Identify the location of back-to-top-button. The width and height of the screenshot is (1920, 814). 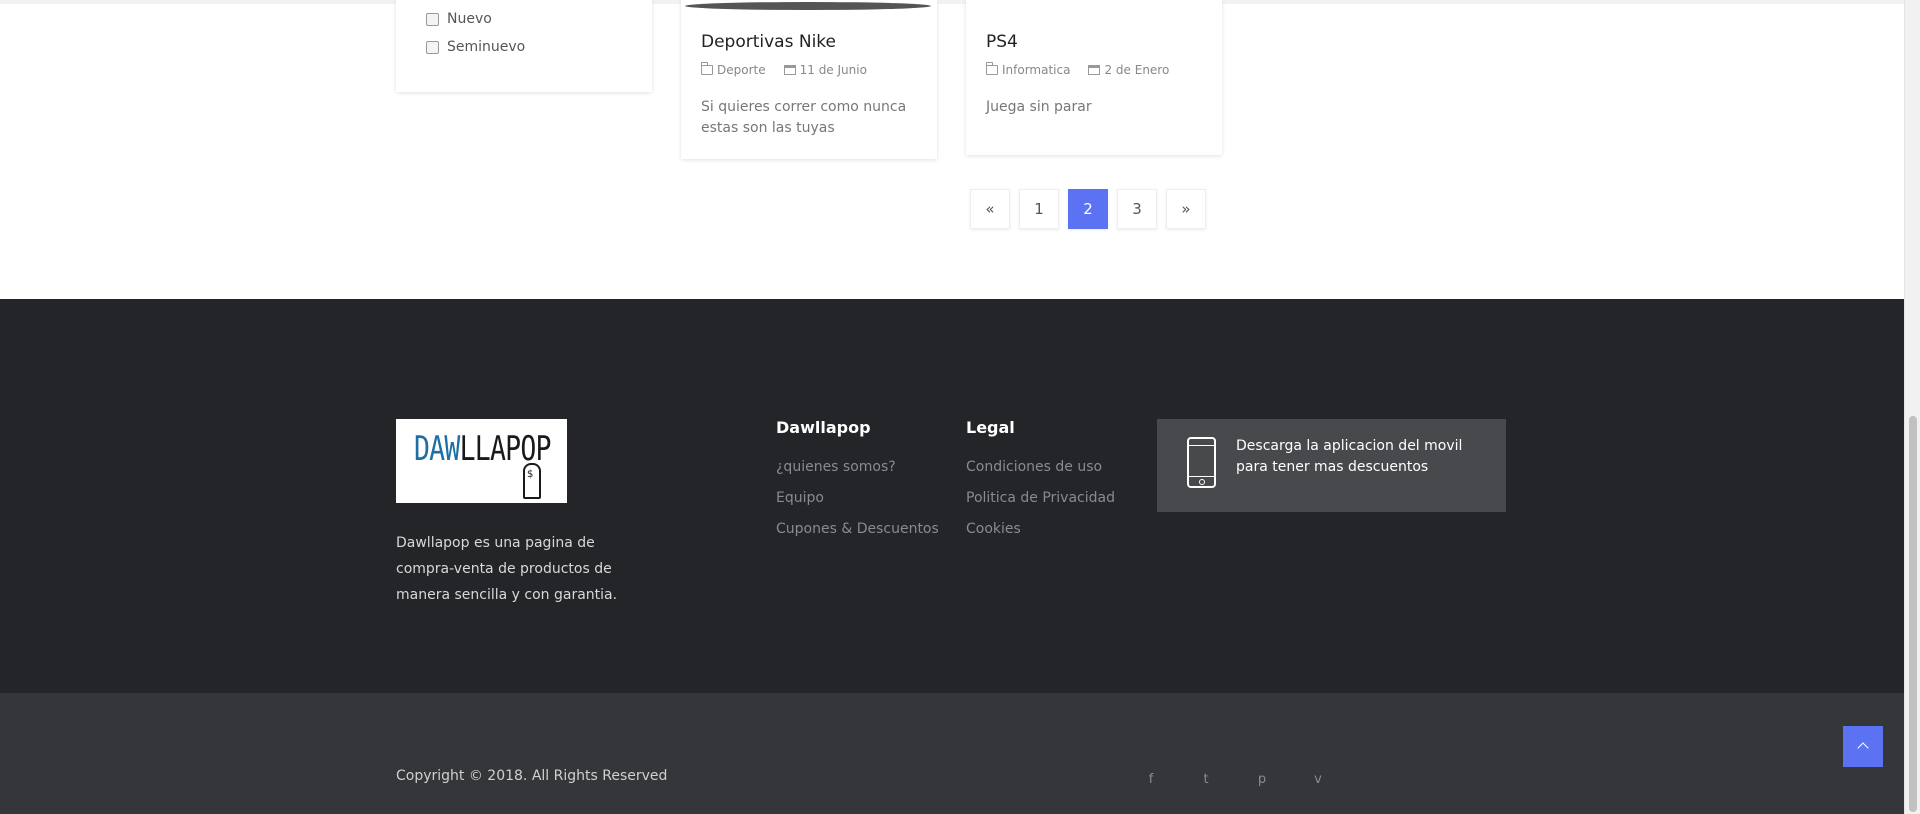
(1863, 746).